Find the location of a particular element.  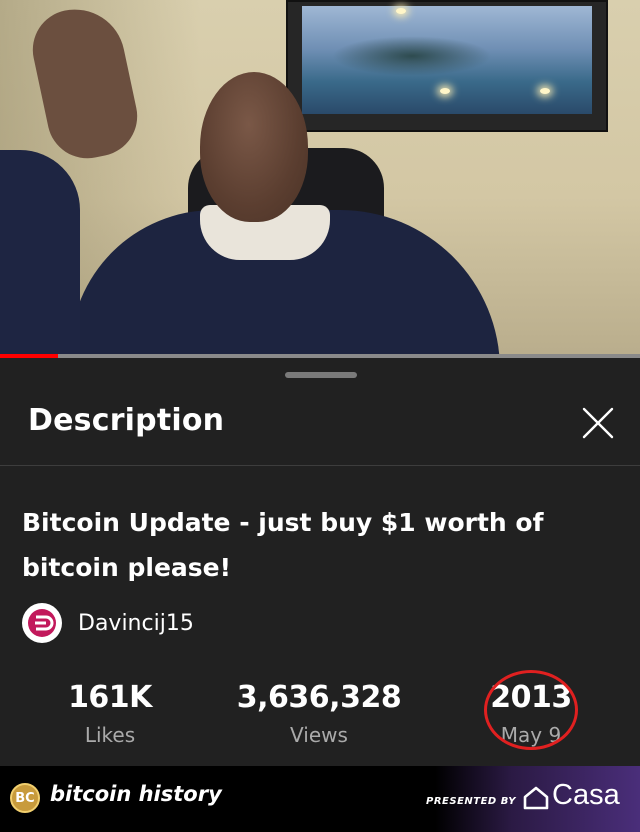

sheet-title: Description is located at coordinates (126, 420).